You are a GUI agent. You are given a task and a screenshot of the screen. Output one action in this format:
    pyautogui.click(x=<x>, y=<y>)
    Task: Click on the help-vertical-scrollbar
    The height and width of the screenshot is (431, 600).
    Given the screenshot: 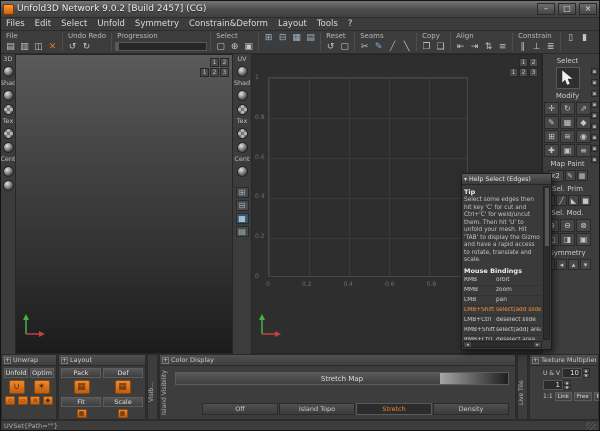 What is the action you would take?
    pyautogui.click(x=546, y=263)
    